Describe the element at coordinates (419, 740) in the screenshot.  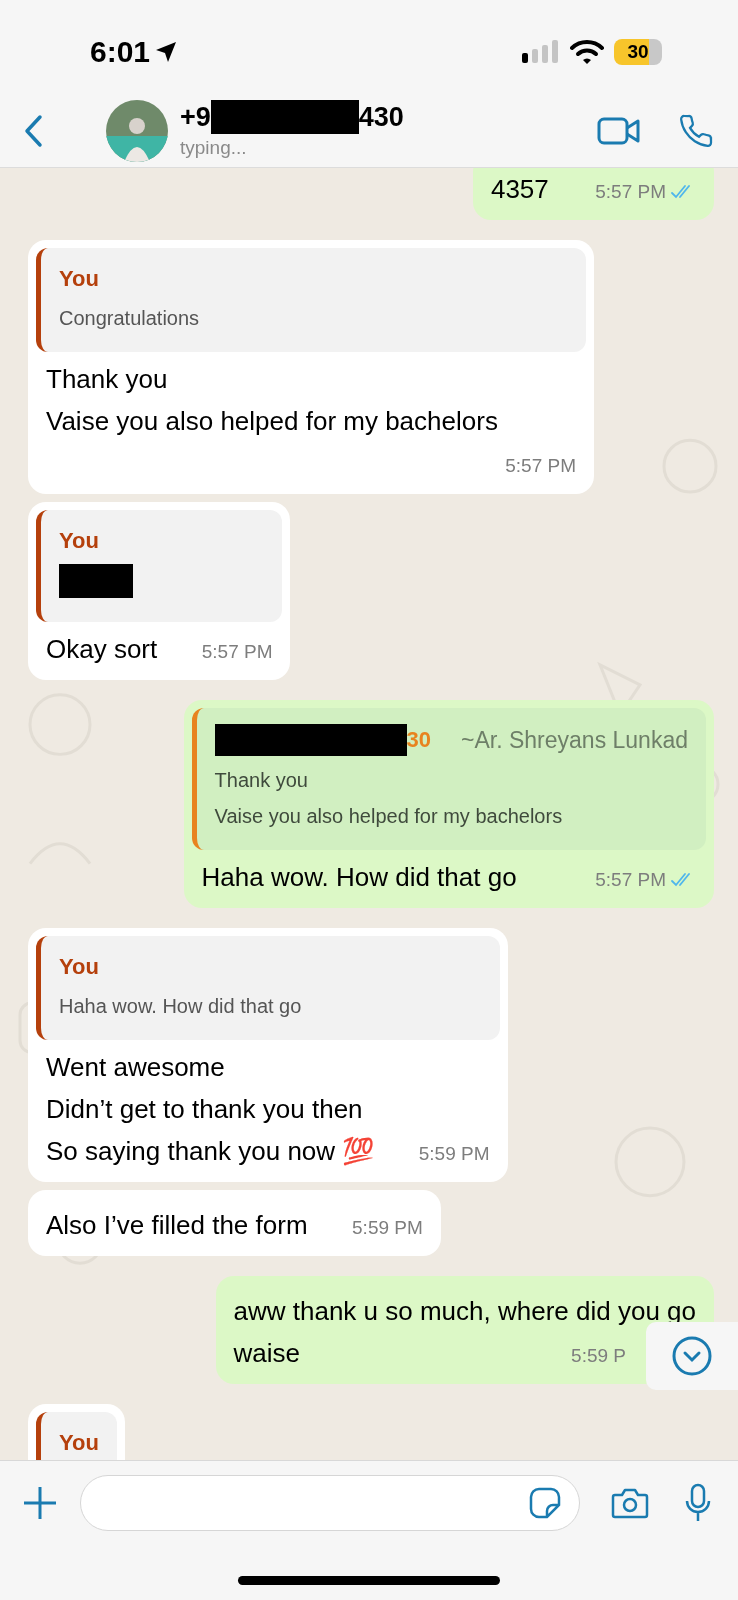
I see `quote-author: 30` at that location.